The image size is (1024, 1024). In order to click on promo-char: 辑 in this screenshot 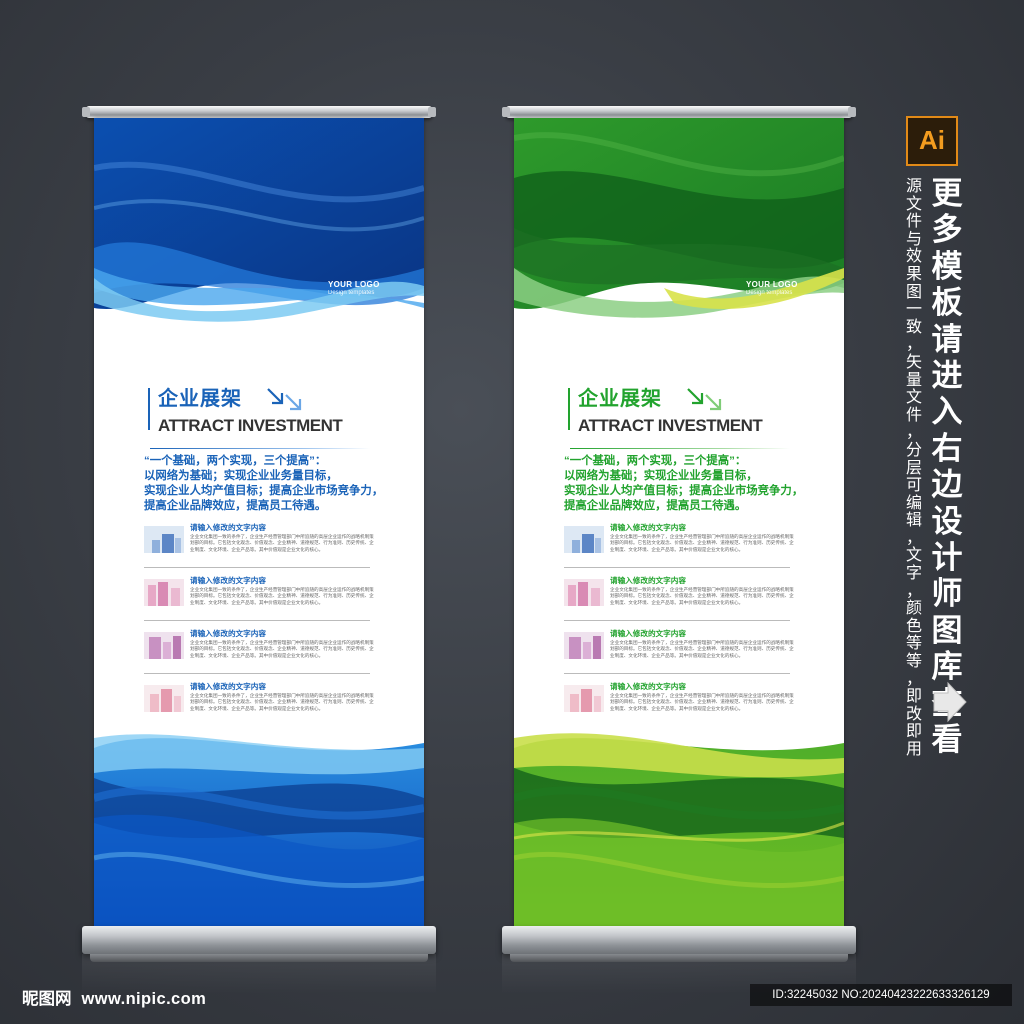, I will do `click(913, 521)`.